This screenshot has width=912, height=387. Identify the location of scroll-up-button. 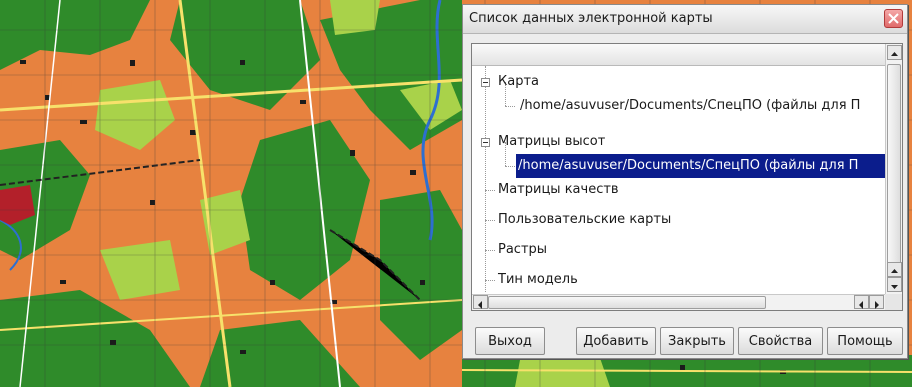
(894, 52).